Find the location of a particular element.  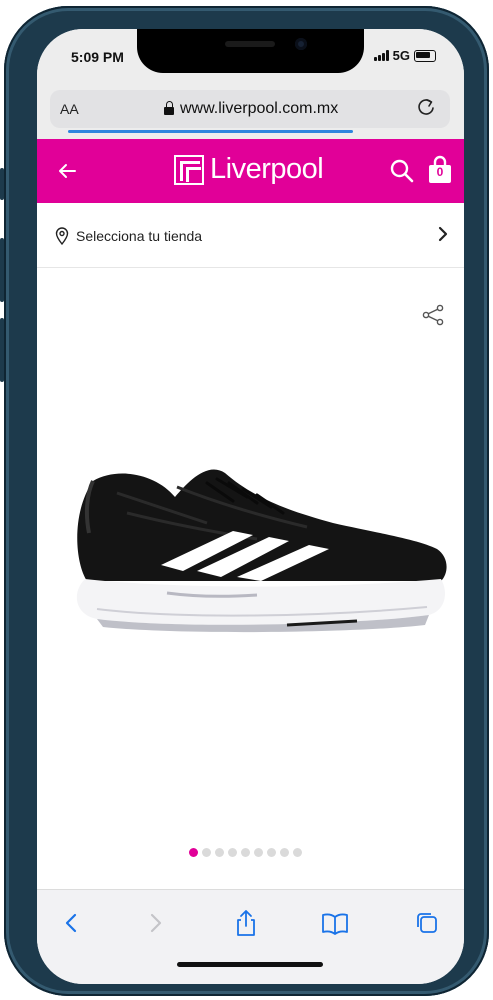

cart-button: 0 is located at coordinates (440, 170).